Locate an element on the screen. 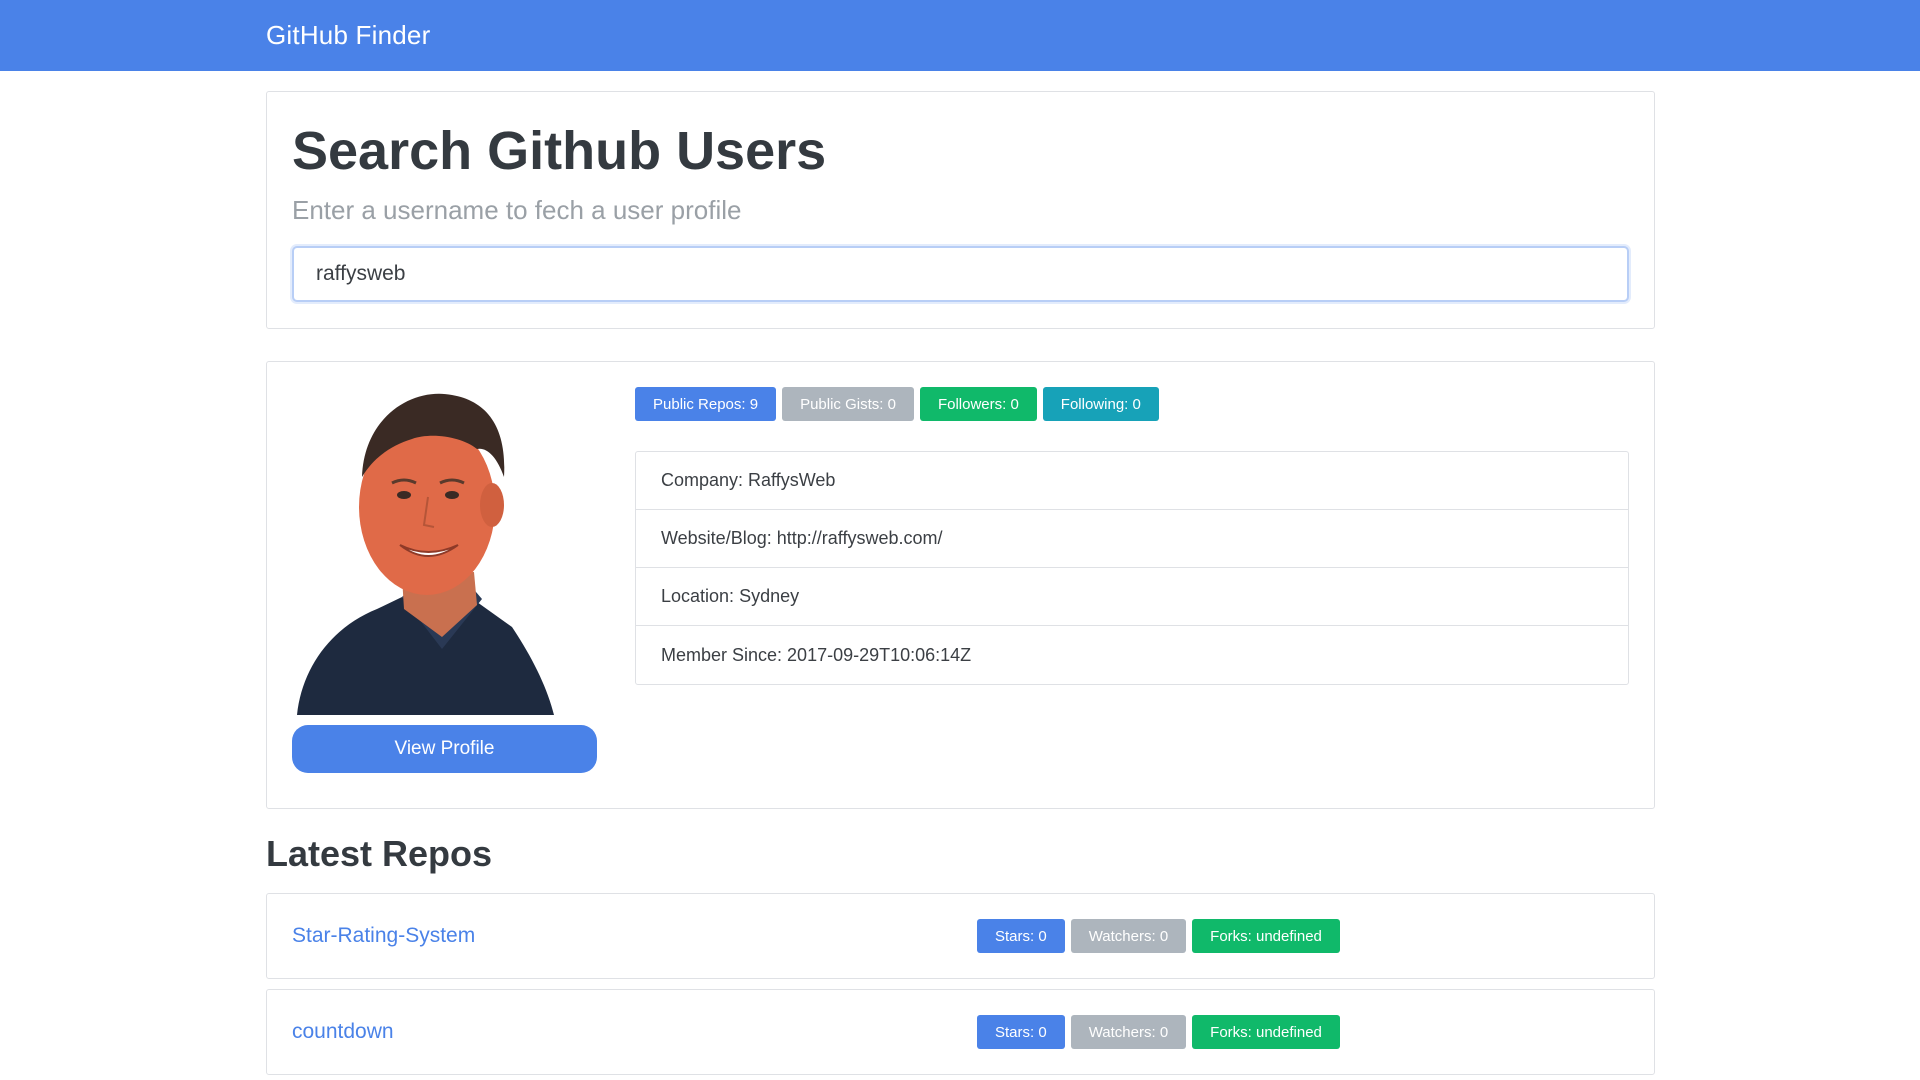 Image resolution: width=1920 pixels, height=1080 pixels. company-label: Company: is located at coordinates (702, 480).